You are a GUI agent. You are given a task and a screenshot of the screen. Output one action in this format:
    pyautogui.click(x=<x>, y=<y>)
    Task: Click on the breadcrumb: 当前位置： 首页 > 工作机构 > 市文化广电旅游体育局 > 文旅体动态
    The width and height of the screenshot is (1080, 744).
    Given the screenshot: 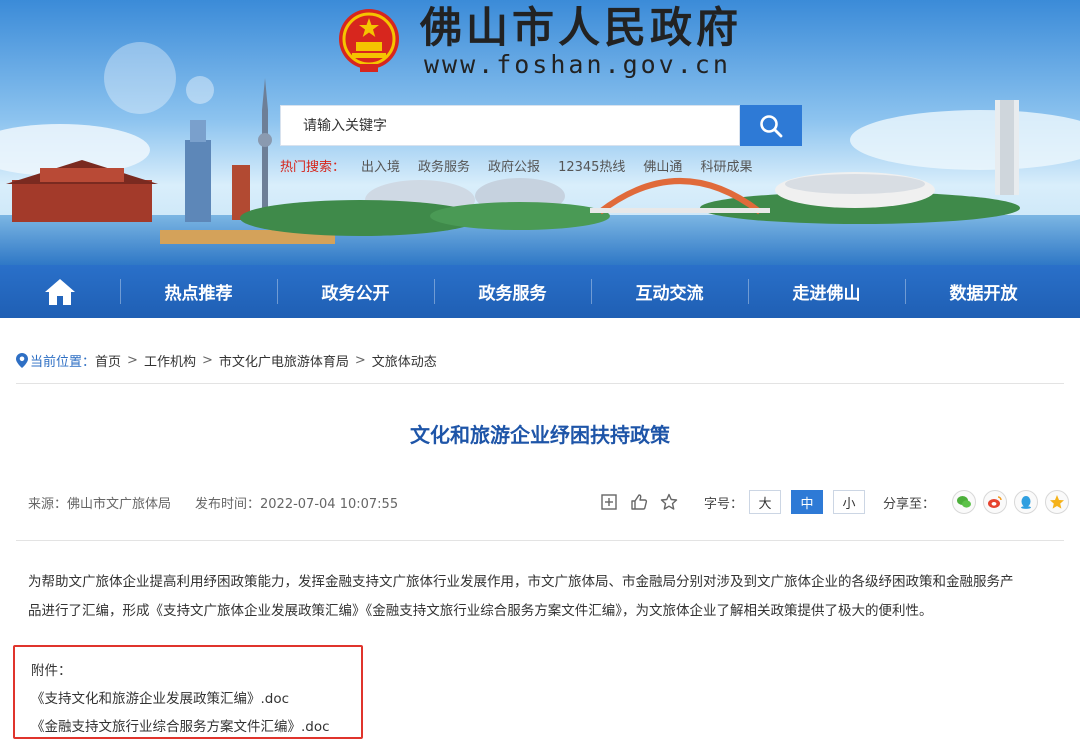 What is the action you would take?
    pyautogui.click(x=226, y=360)
    